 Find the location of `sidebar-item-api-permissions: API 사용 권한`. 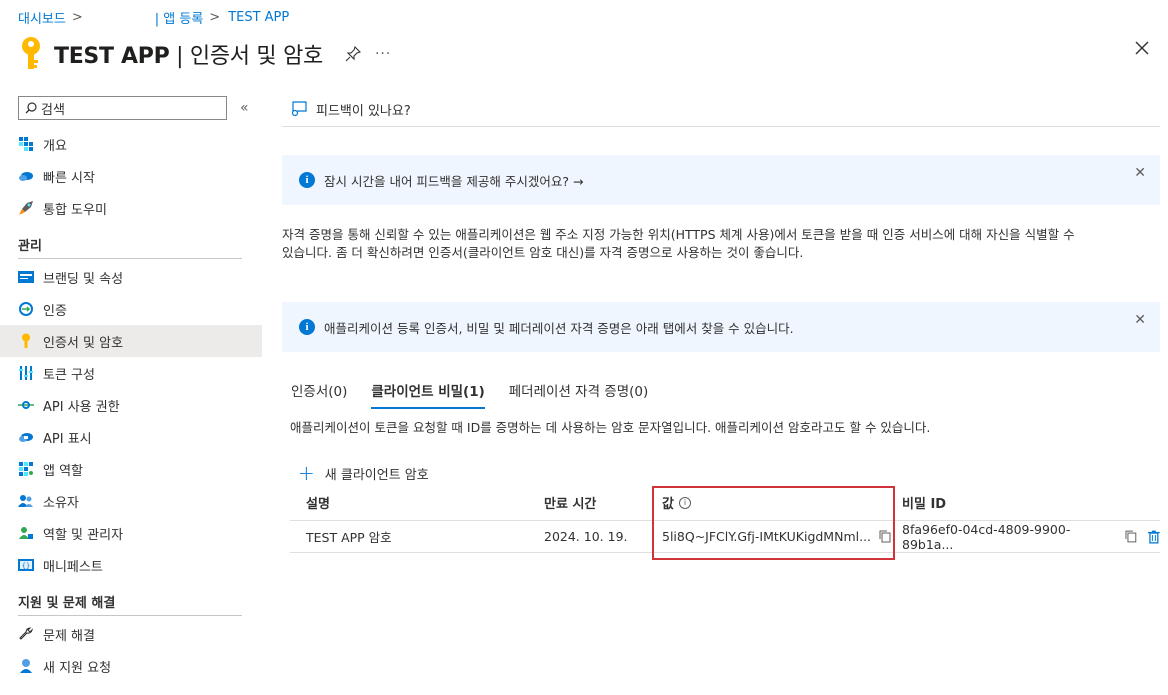

sidebar-item-api-permissions: API 사용 권한 is located at coordinates (131, 405).